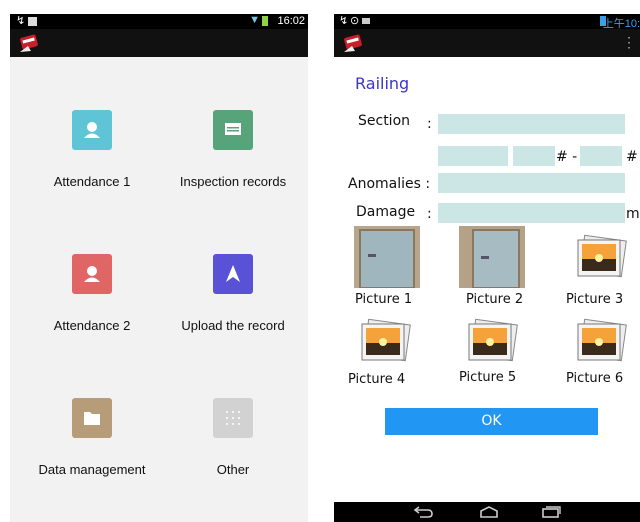 This screenshot has width=640, height=522. What do you see at coordinates (595, 378) in the screenshot?
I see `picture-6-label: Picture 6` at bounding box center [595, 378].